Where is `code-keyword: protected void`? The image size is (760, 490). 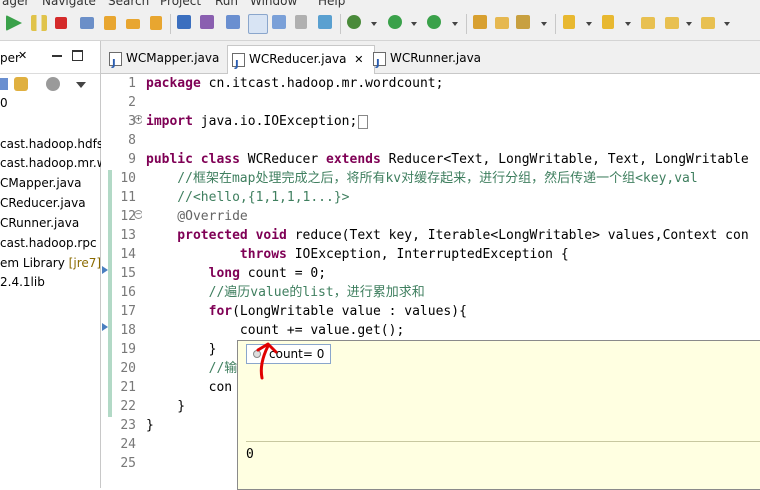
code-keyword: protected void is located at coordinates (216, 235).